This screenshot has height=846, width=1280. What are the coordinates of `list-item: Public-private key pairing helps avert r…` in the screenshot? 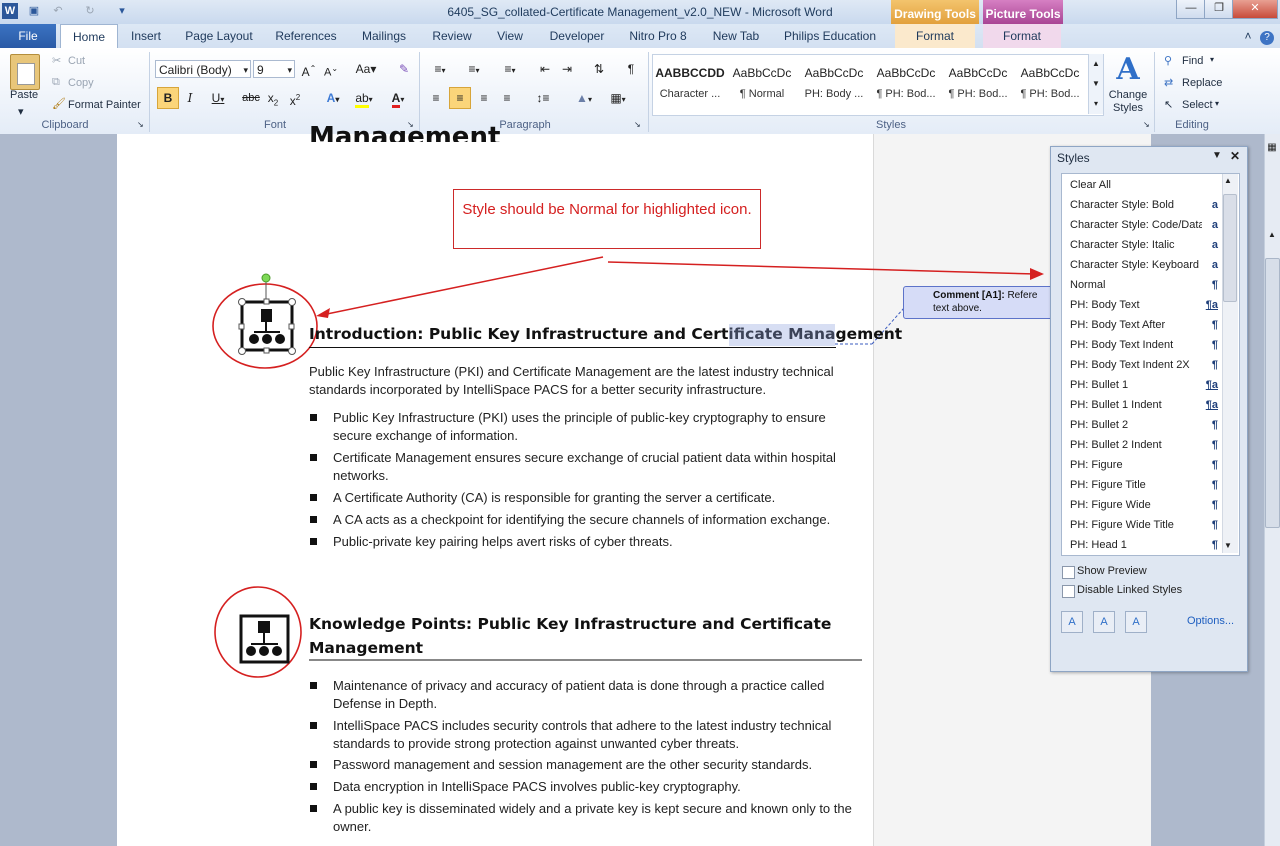 It's located at (503, 541).